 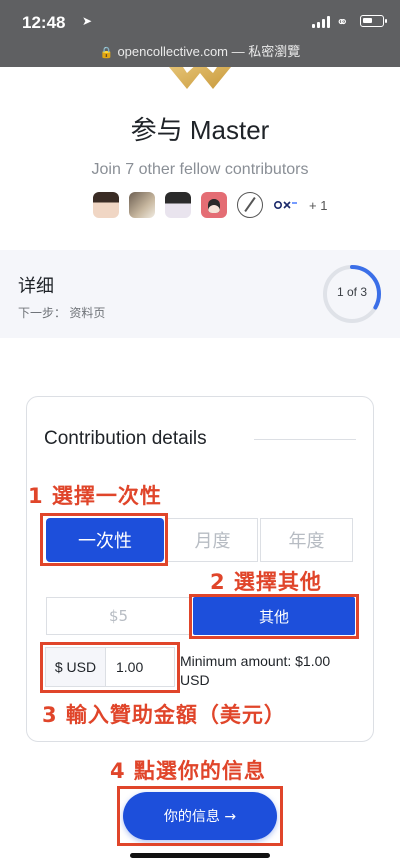 I want to click on url-text: opencollective.com — 私密瀏覽, so click(x=209, y=51).